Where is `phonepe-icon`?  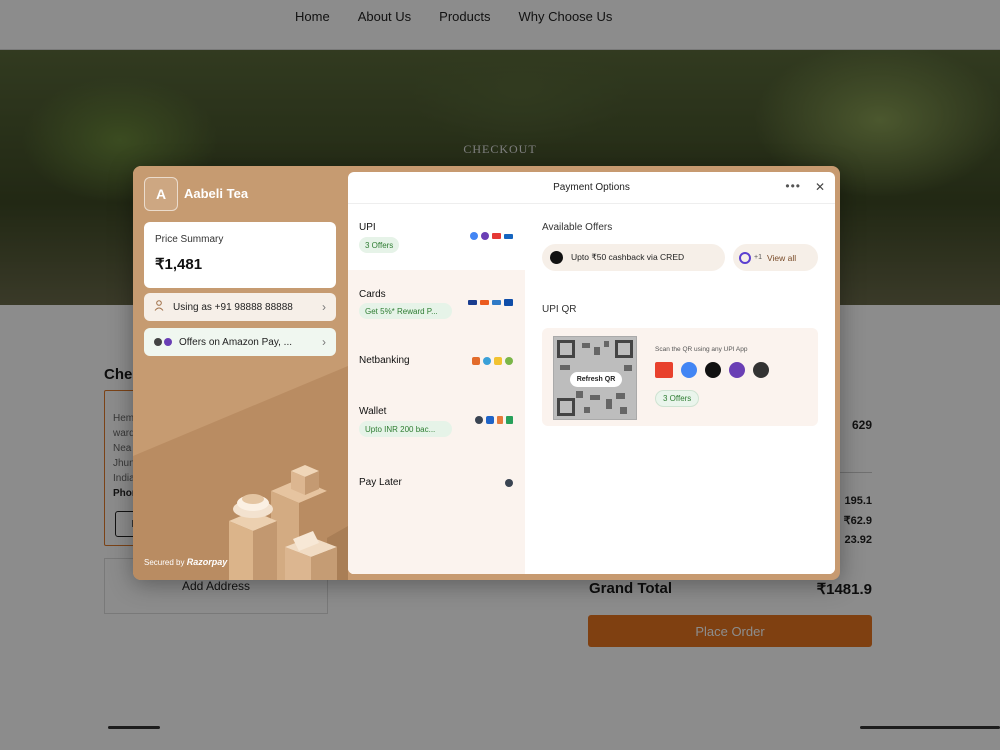
phonepe-icon is located at coordinates (737, 370).